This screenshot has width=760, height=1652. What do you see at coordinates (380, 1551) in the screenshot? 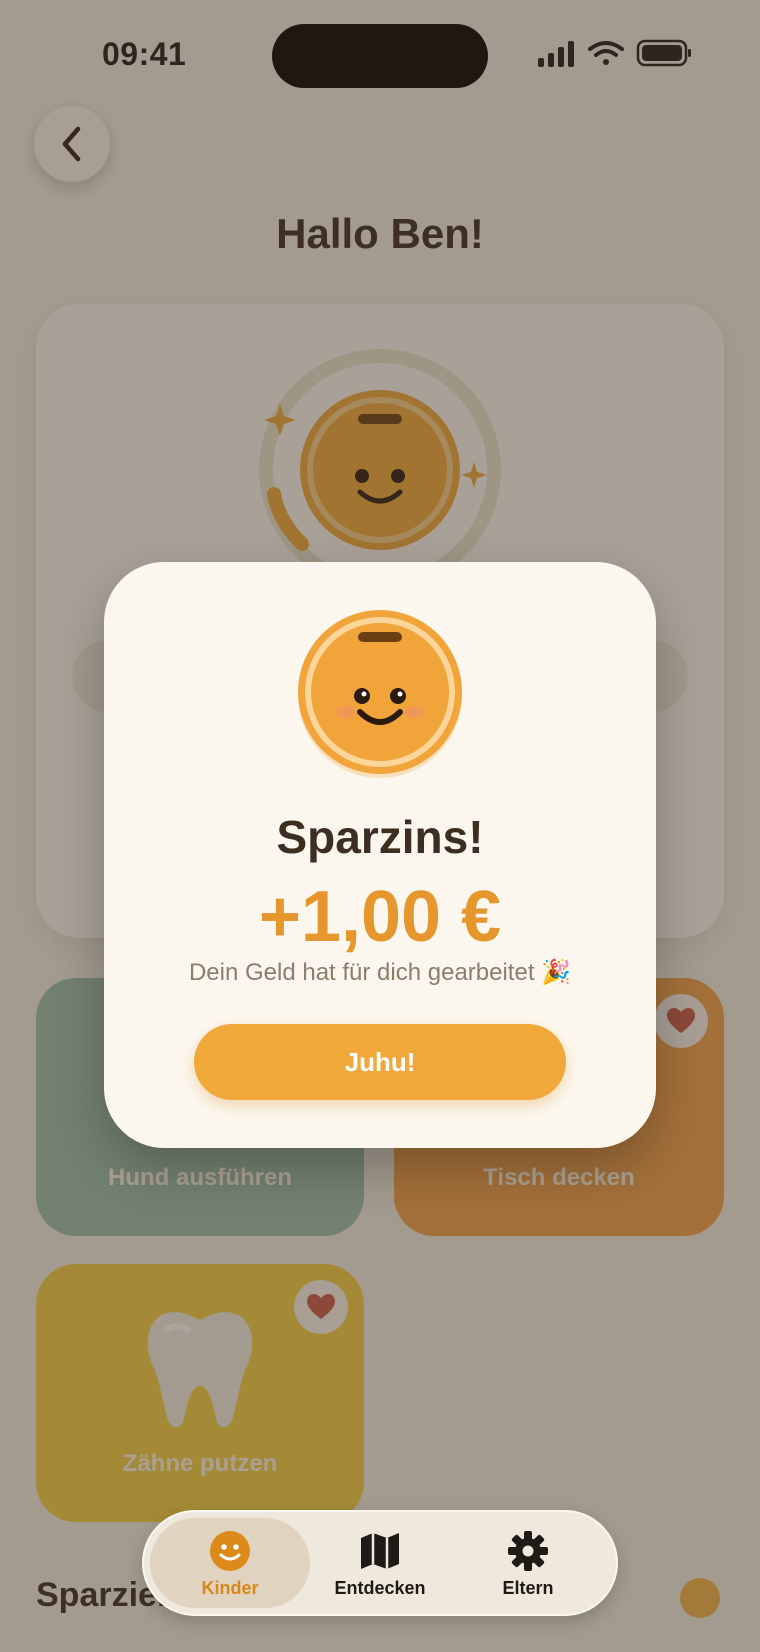
I see `map-icon` at bounding box center [380, 1551].